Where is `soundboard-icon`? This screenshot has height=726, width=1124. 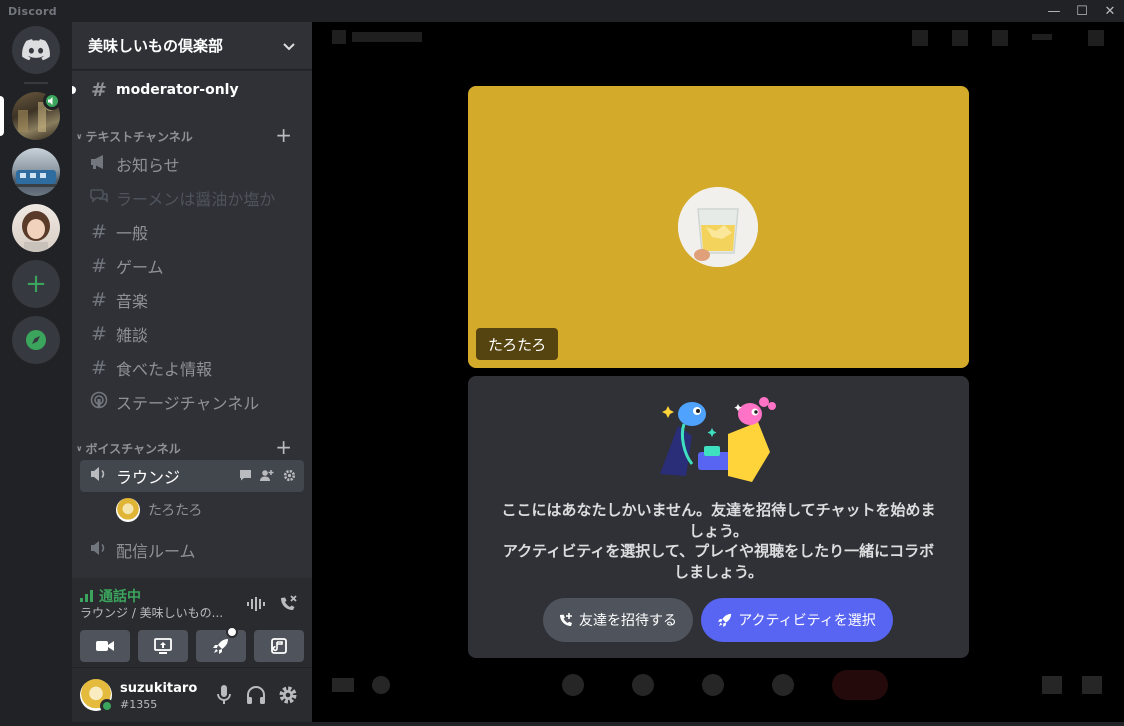
soundboard-icon is located at coordinates (279, 646).